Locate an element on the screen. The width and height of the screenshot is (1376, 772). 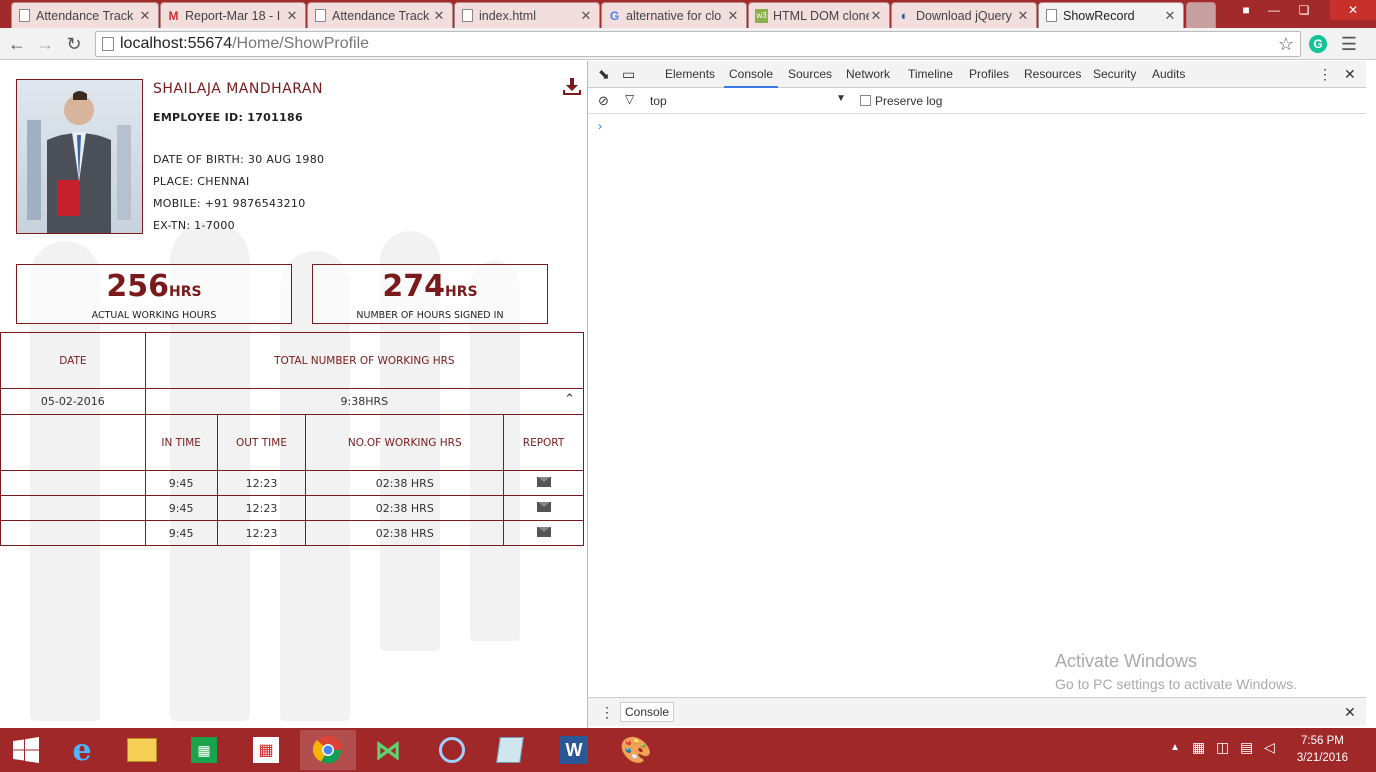
tab-attendance-1: Attendance Track ✕ is located at coordinates (85, 15).